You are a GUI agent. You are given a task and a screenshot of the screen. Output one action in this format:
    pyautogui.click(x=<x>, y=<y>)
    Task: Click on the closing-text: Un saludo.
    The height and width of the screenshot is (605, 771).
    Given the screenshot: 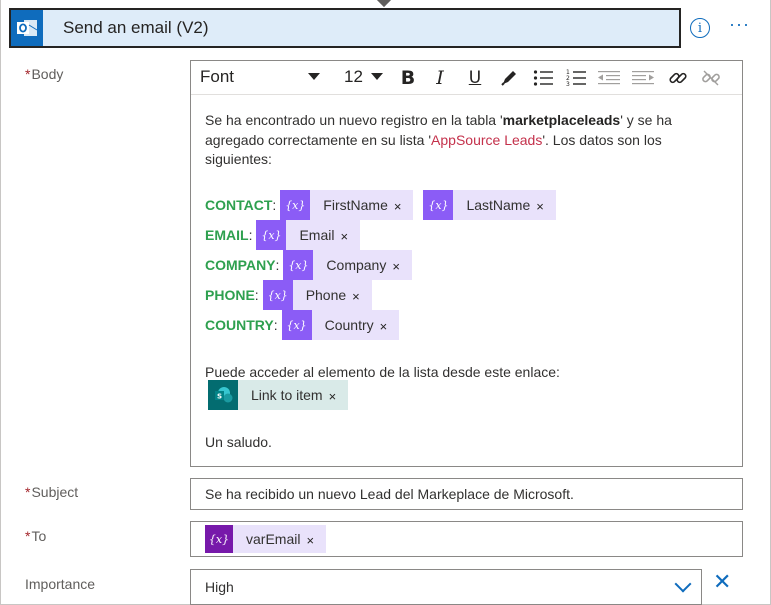 What is the action you would take?
    pyautogui.click(x=238, y=442)
    